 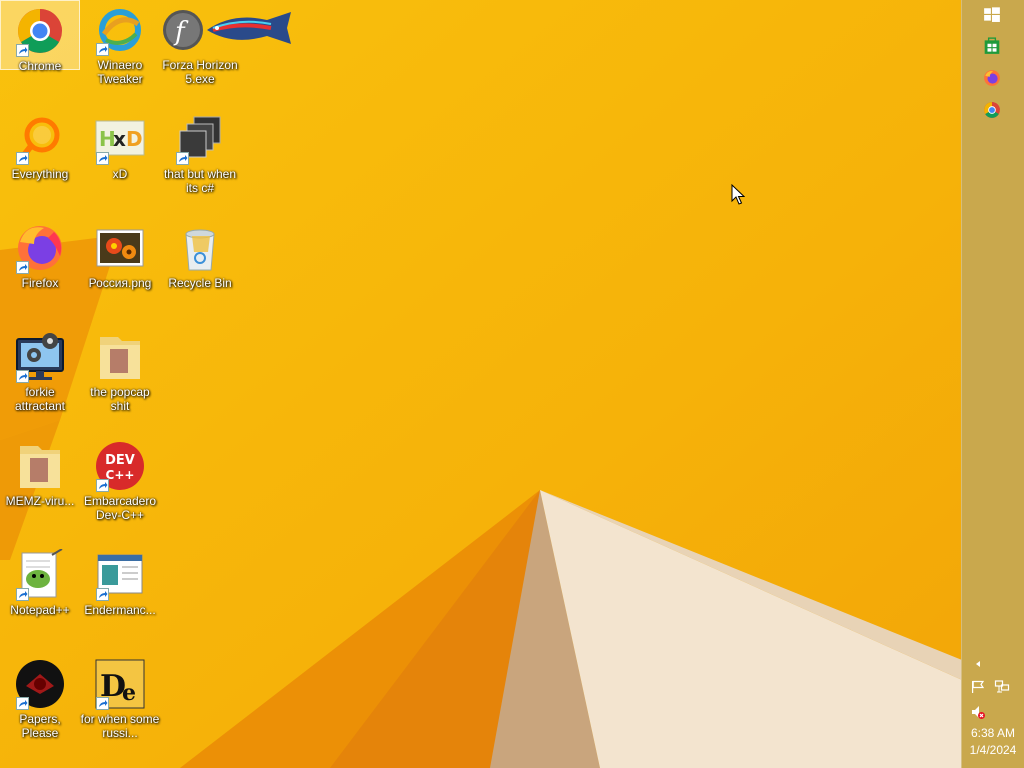 I want to click on desktop-icon-everything: Everything, so click(x=40, y=161).